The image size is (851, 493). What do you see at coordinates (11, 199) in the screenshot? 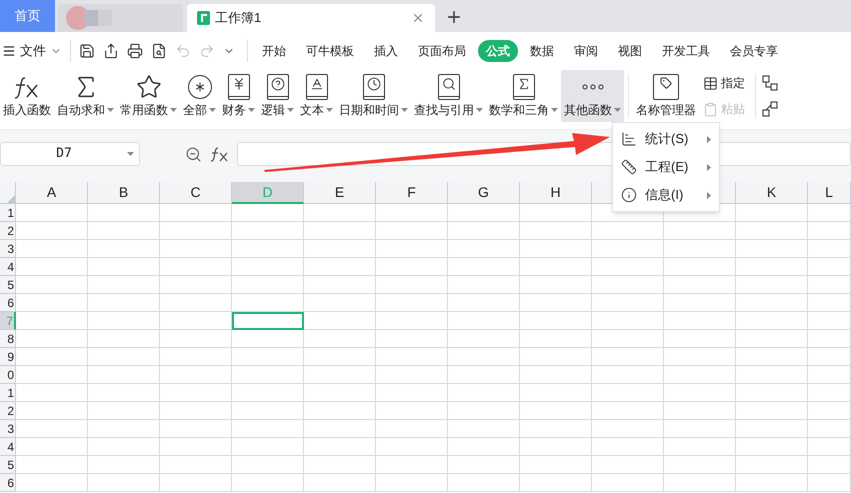
I see `select-all-corner-icon` at bounding box center [11, 199].